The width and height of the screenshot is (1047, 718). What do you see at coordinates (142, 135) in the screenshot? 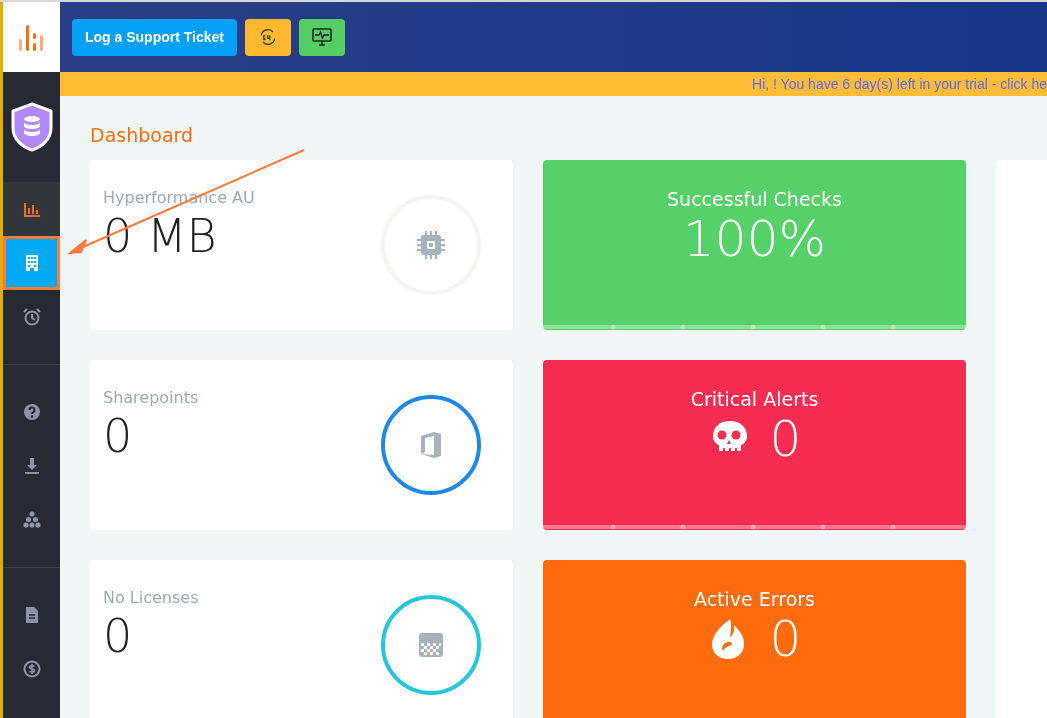
I see `page-title: Dashboard` at bounding box center [142, 135].